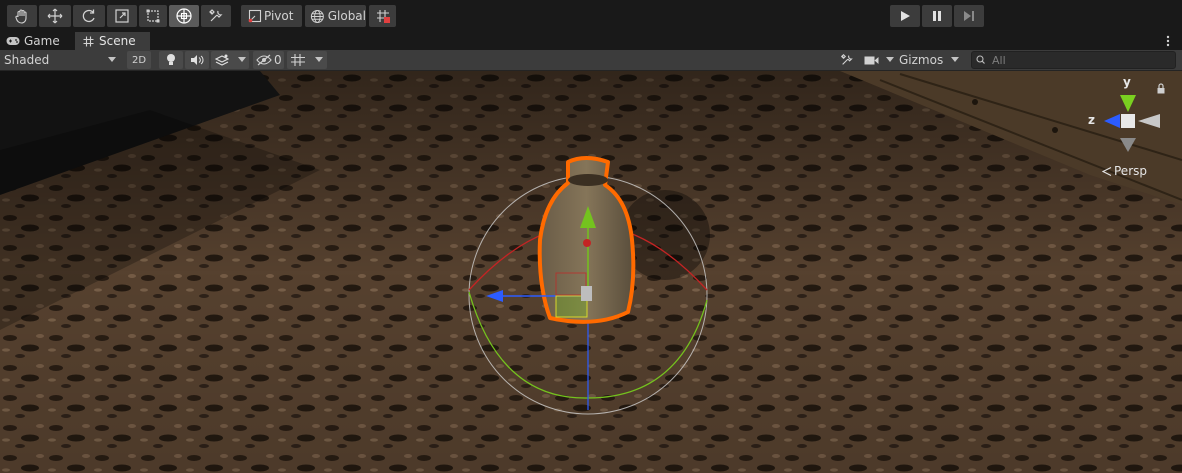 This screenshot has width=1182, height=473. I want to click on projection-label: Persp, so click(1130, 171).